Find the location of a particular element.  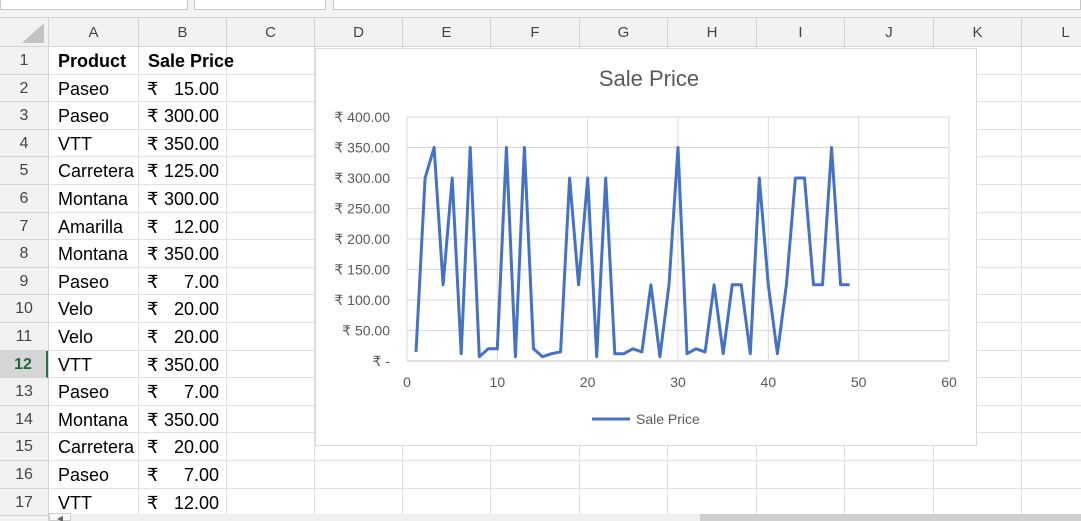

row-headers: 1 2 3 4 5 6 7 8 9 10 11 12 13 14 15 16 17 is located at coordinates (24, 284).